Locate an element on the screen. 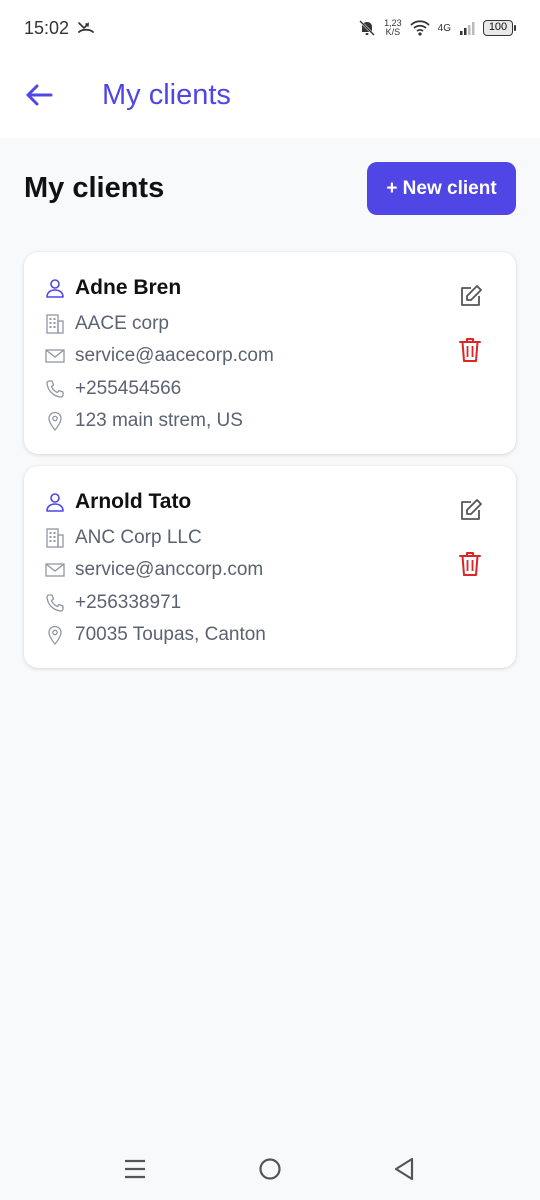  client-email-row: service@aacecorp.com is located at coordinates (159, 356).